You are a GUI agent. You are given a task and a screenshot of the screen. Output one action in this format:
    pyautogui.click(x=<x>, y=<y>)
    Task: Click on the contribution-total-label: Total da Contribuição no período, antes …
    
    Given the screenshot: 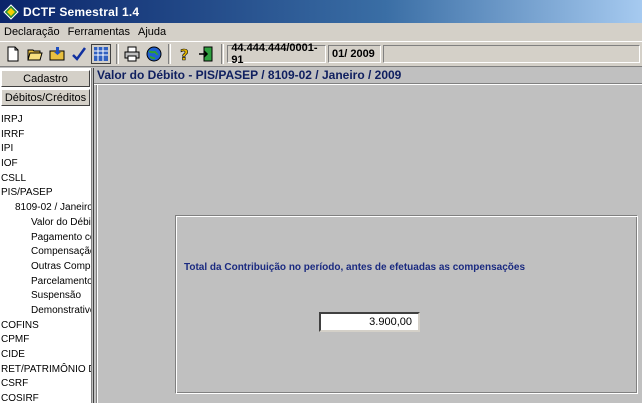 What is the action you would take?
    pyautogui.click(x=355, y=267)
    